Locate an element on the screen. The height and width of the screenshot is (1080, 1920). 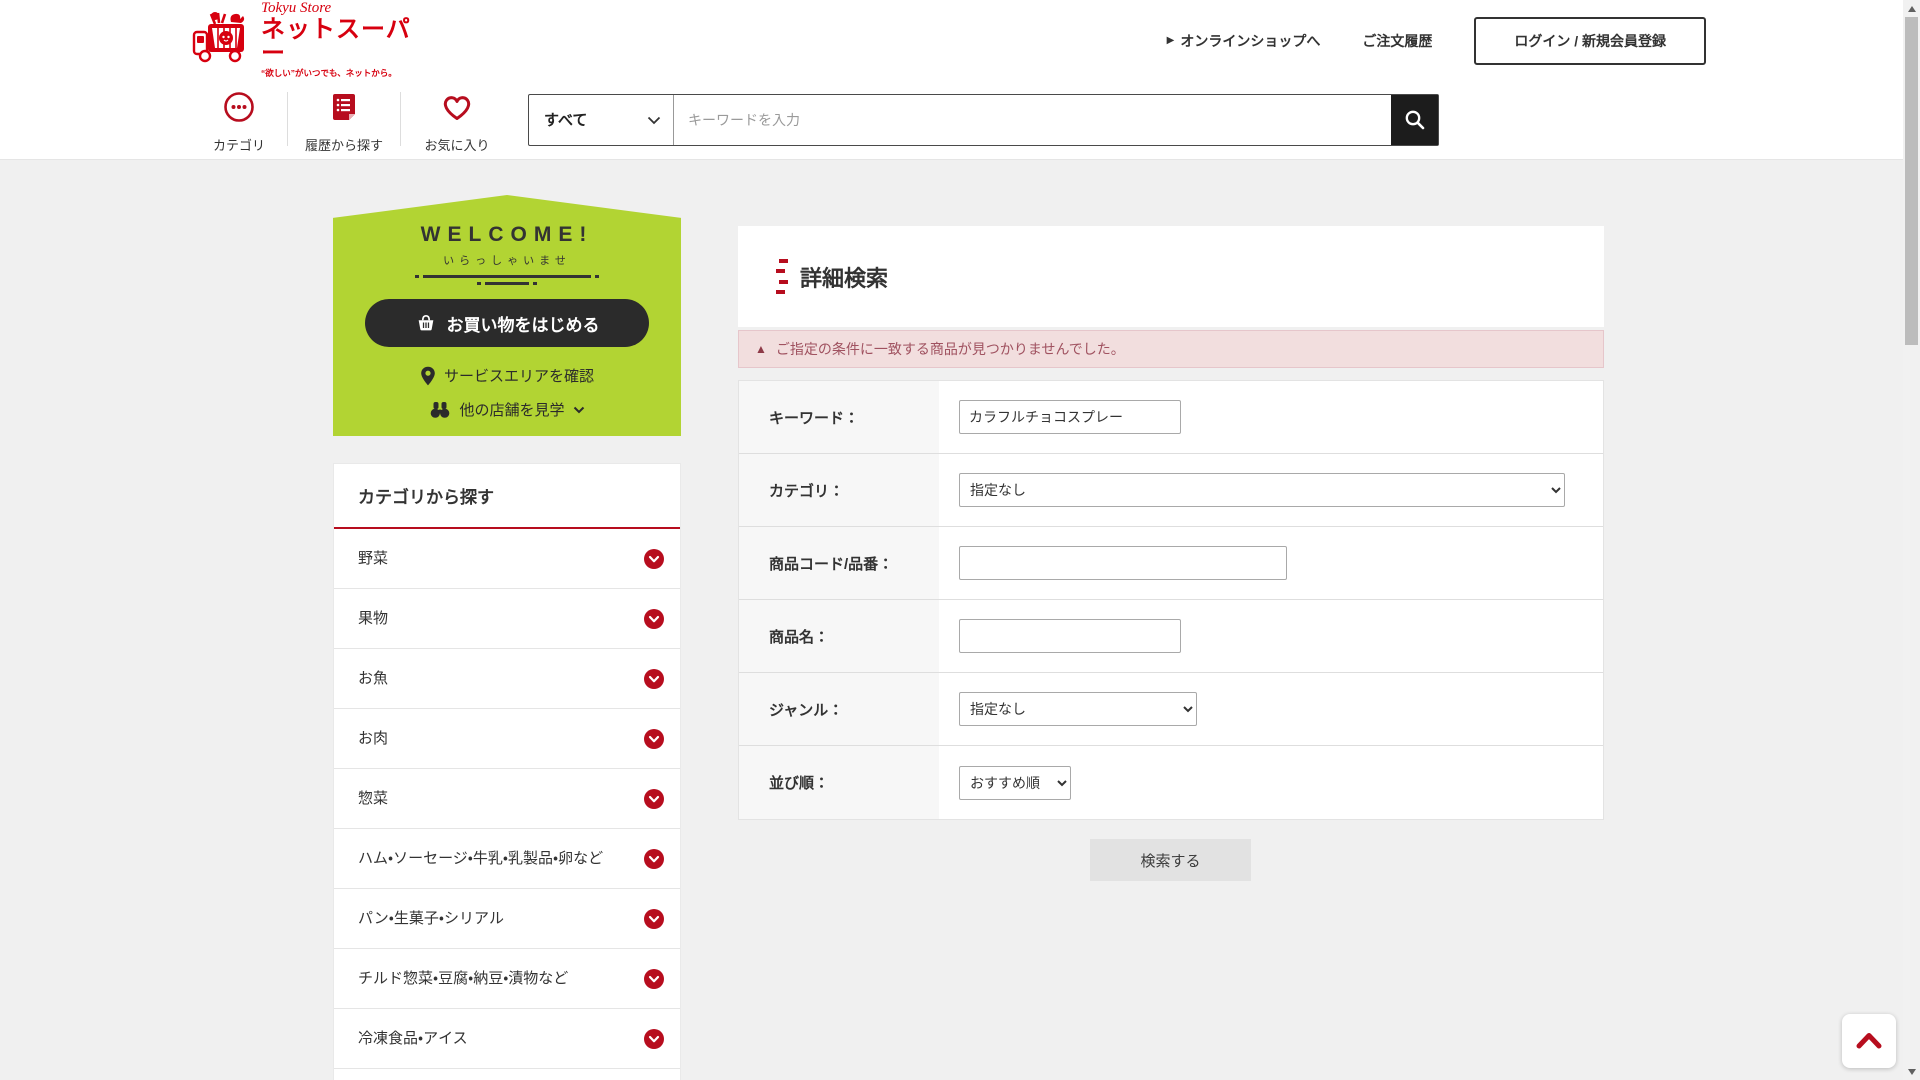
category-label: お魚 is located at coordinates (373, 678).